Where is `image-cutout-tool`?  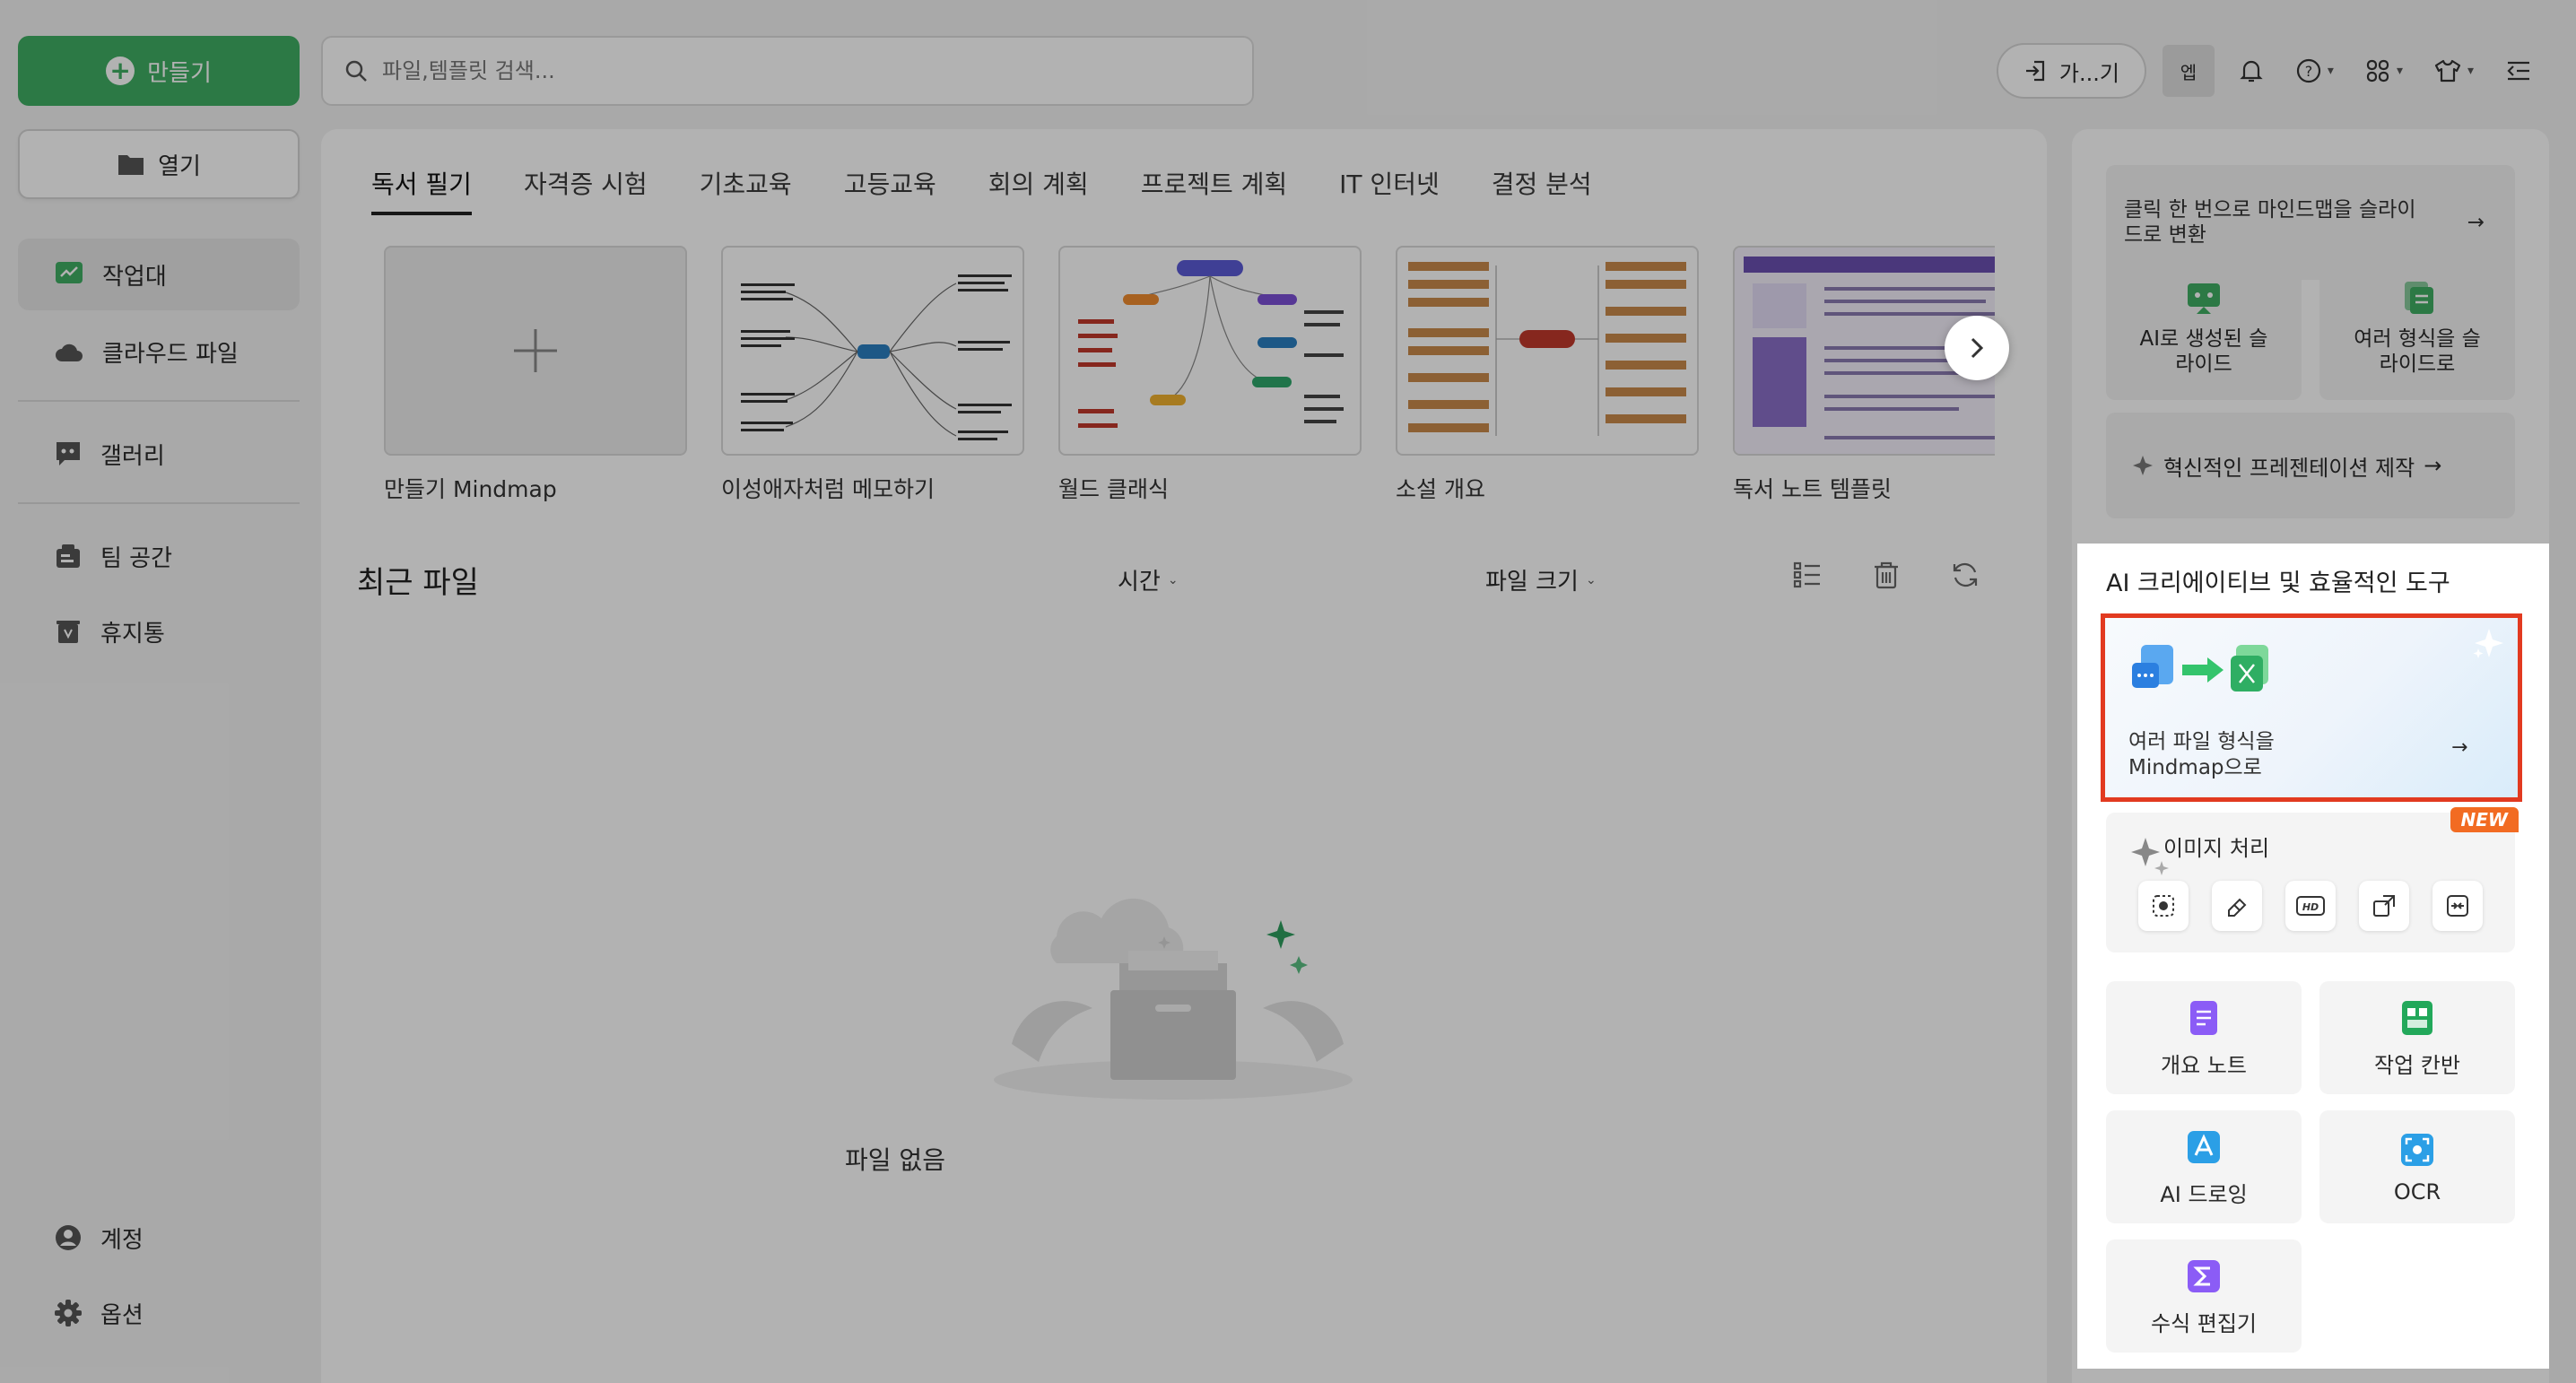 image-cutout-tool is located at coordinates (2163, 906).